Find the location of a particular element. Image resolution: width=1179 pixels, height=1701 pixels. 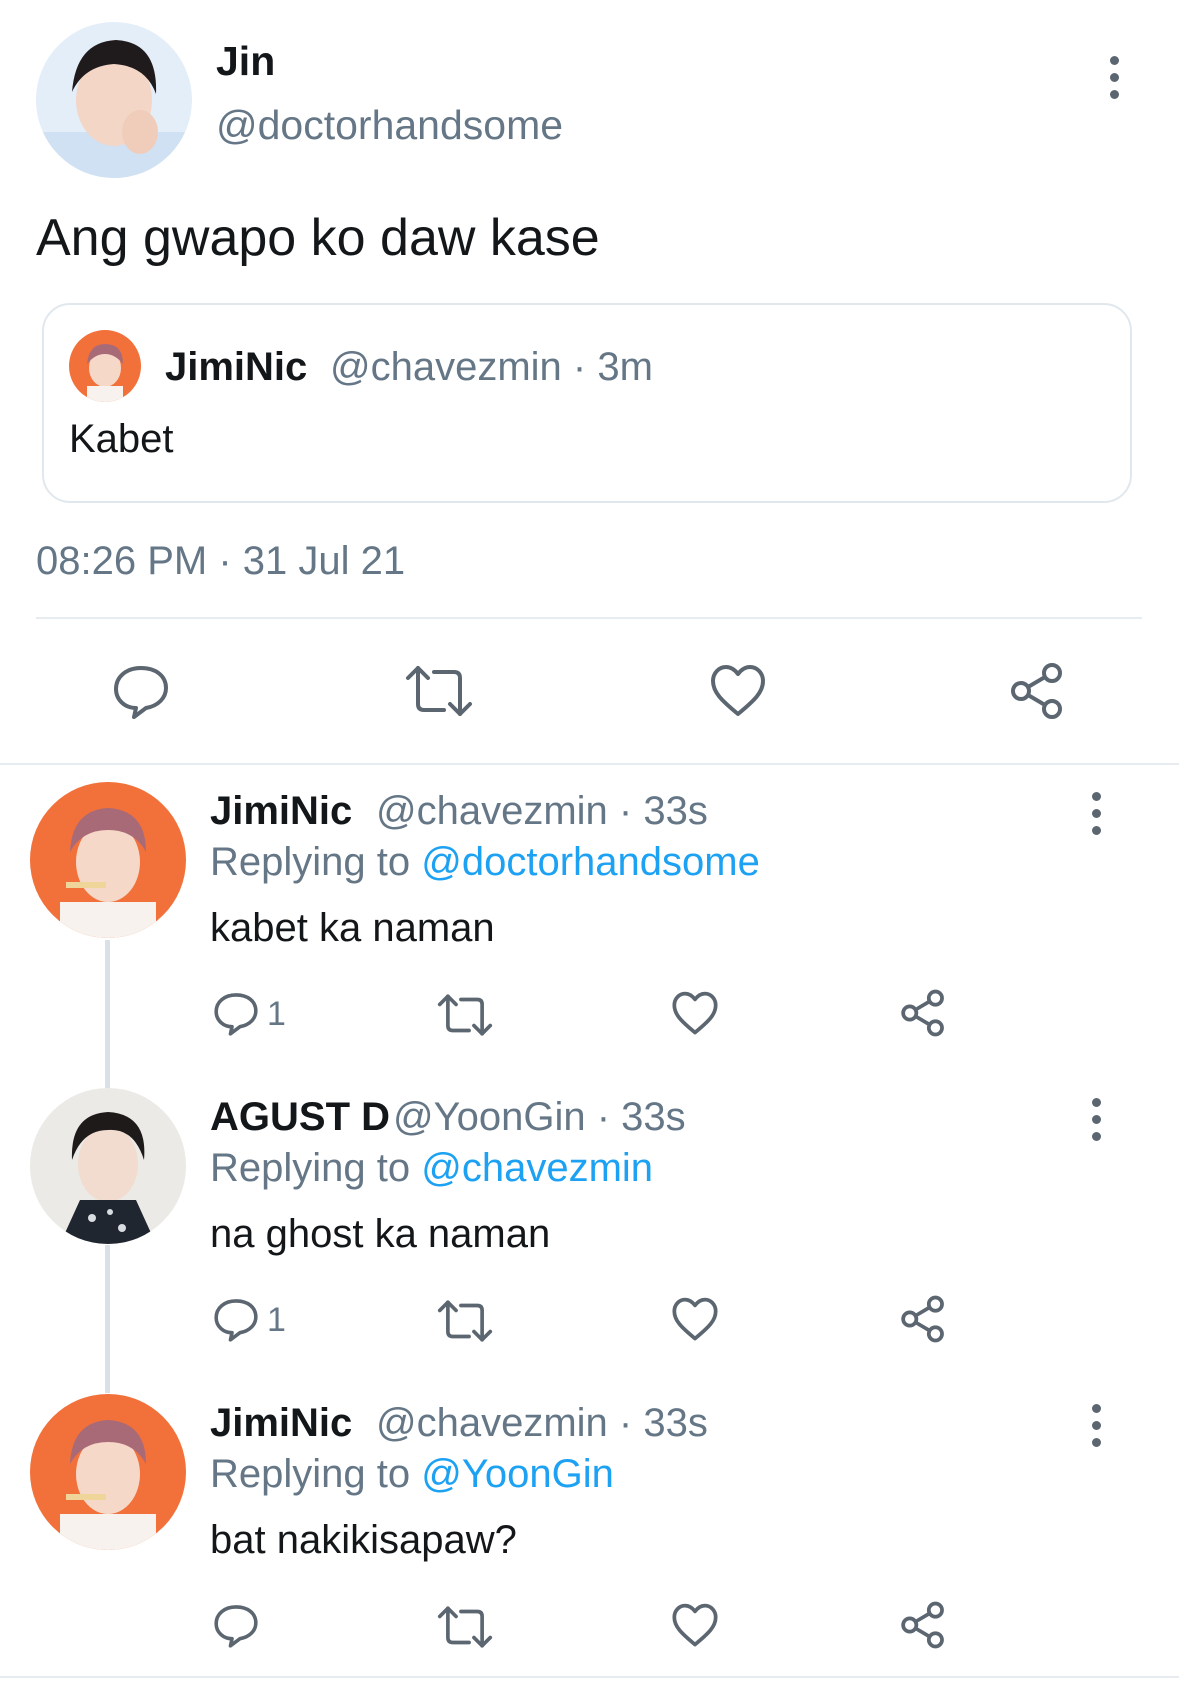

tweet-text: Ang gwapo ko daw kase is located at coordinates (318, 238).